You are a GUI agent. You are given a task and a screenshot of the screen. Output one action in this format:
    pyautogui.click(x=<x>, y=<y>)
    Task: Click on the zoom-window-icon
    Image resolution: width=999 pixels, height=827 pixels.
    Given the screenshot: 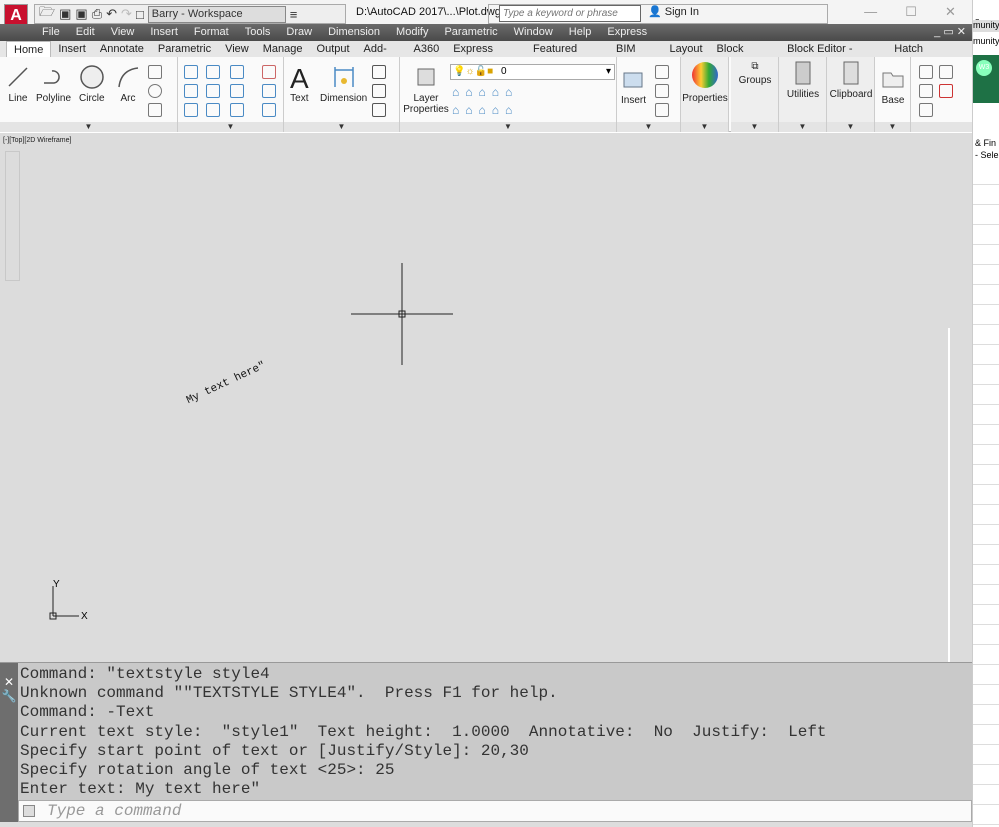 What is the action you would take?
    pyautogui.click(x=946, y=72)
    